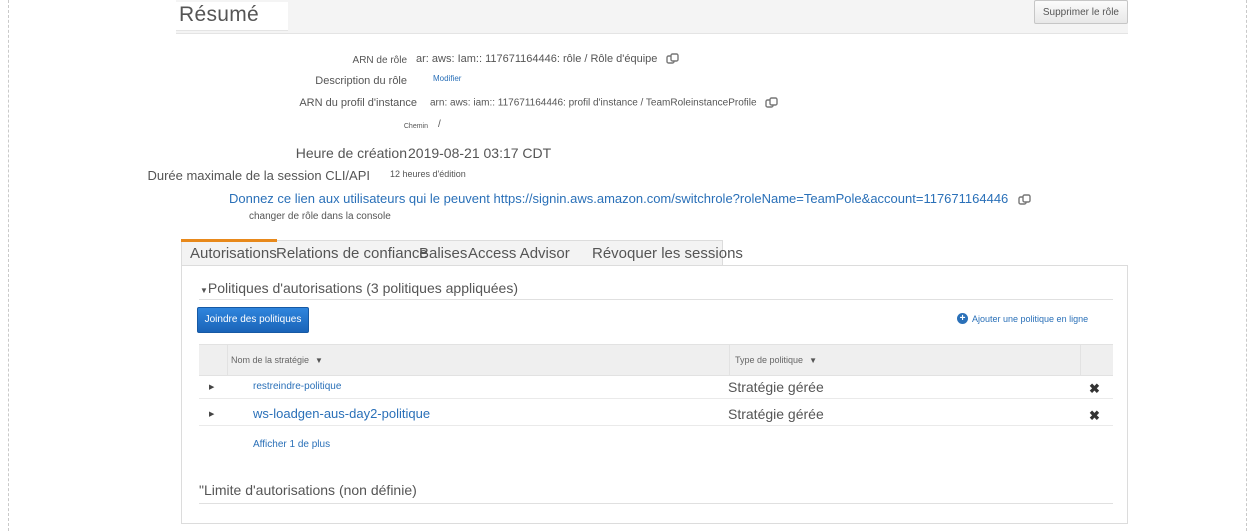  What do you see at coordinates (656, 360) in the screenshot?
I see `policies-table-header: Nom de la stratégie ▼ Type de politique ▼` at bounding box center [656, 360].